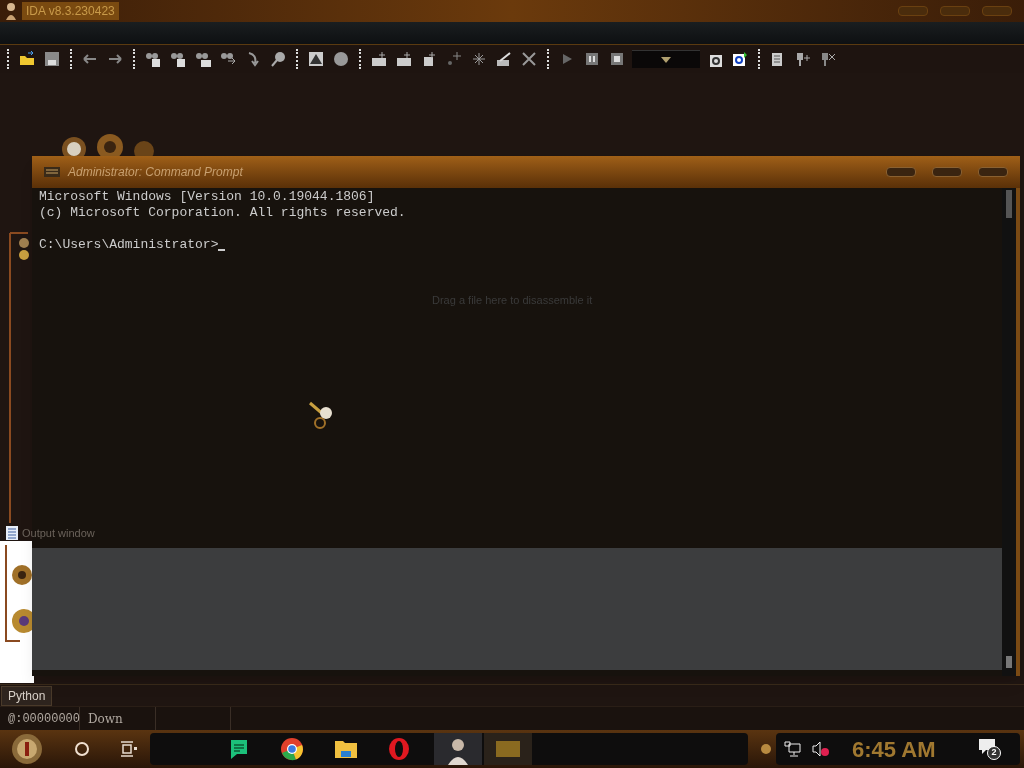 This screenshot has width=1024, height=768. What do you see at coordinates (454, 59) in the screenshot?
I see `plus-icon` at bounding box center [454, 59].